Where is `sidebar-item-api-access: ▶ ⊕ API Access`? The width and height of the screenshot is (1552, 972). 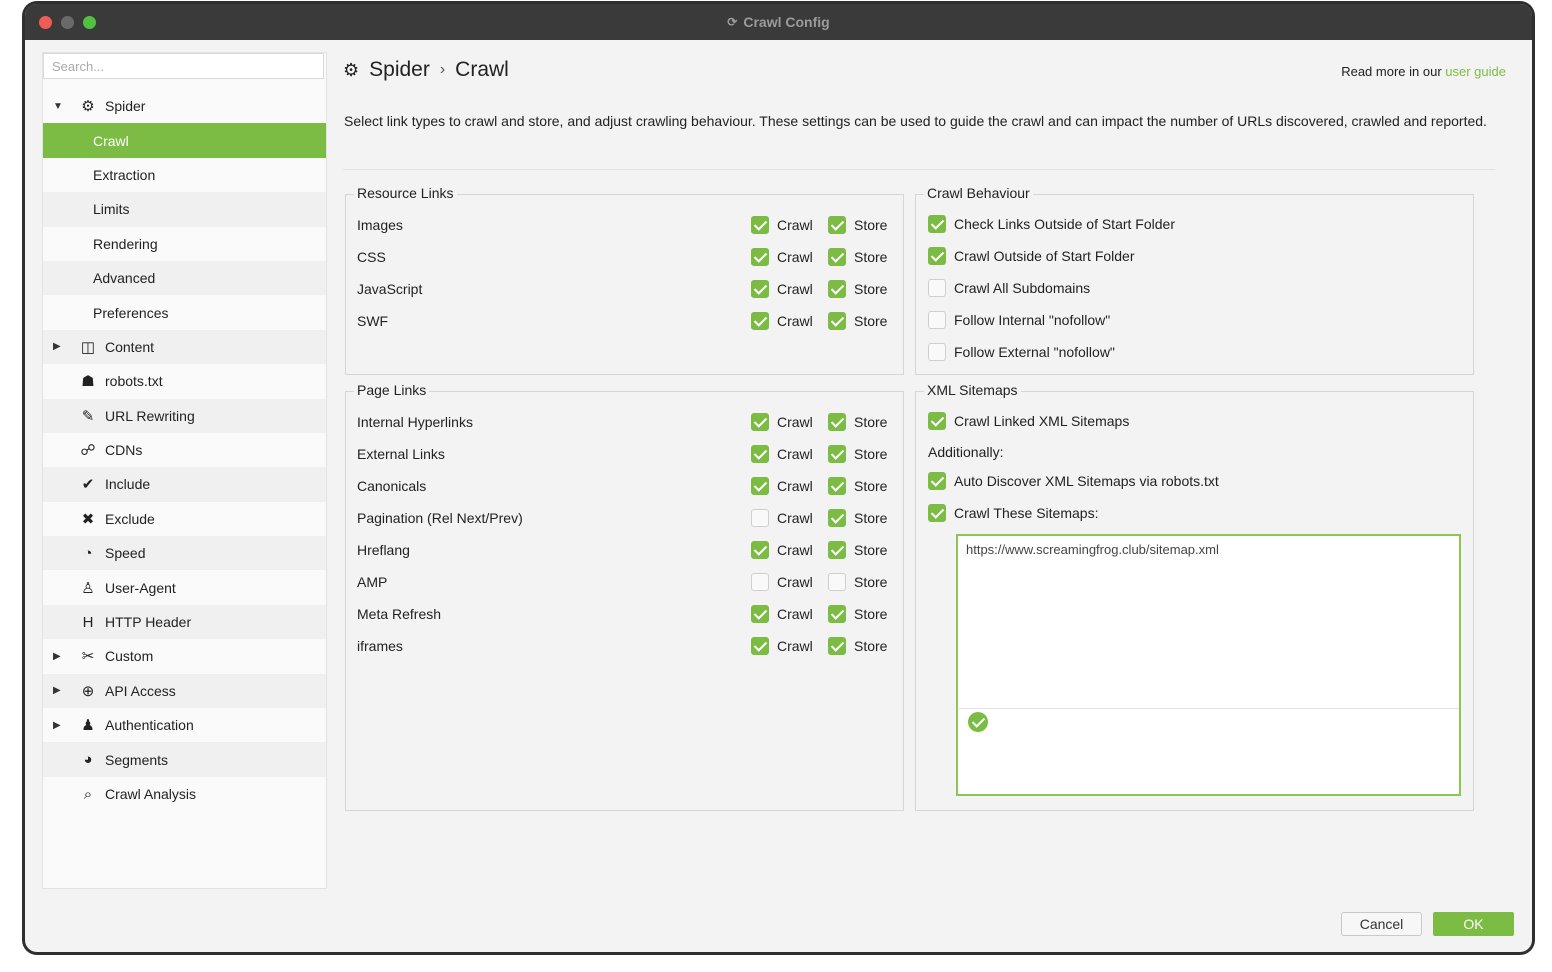
sidebar-item-api-access: ▶ ⊕ API Access is located at coordinates (184, 691).